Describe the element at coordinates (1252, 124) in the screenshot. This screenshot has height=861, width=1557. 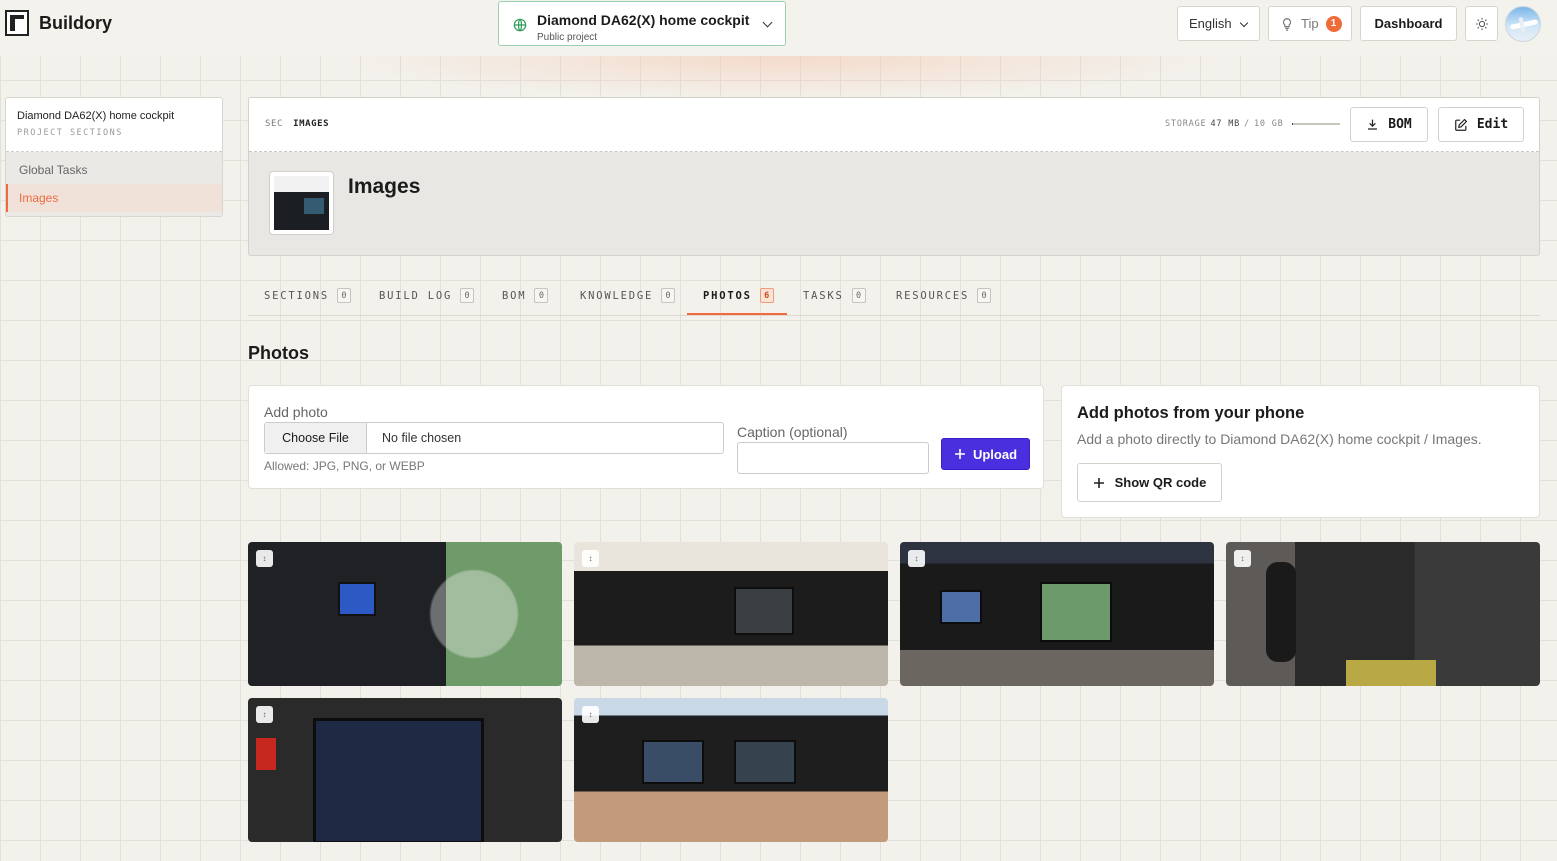
I see `storage-meter: STORAGE 47 MB / 10 GB` at that location.